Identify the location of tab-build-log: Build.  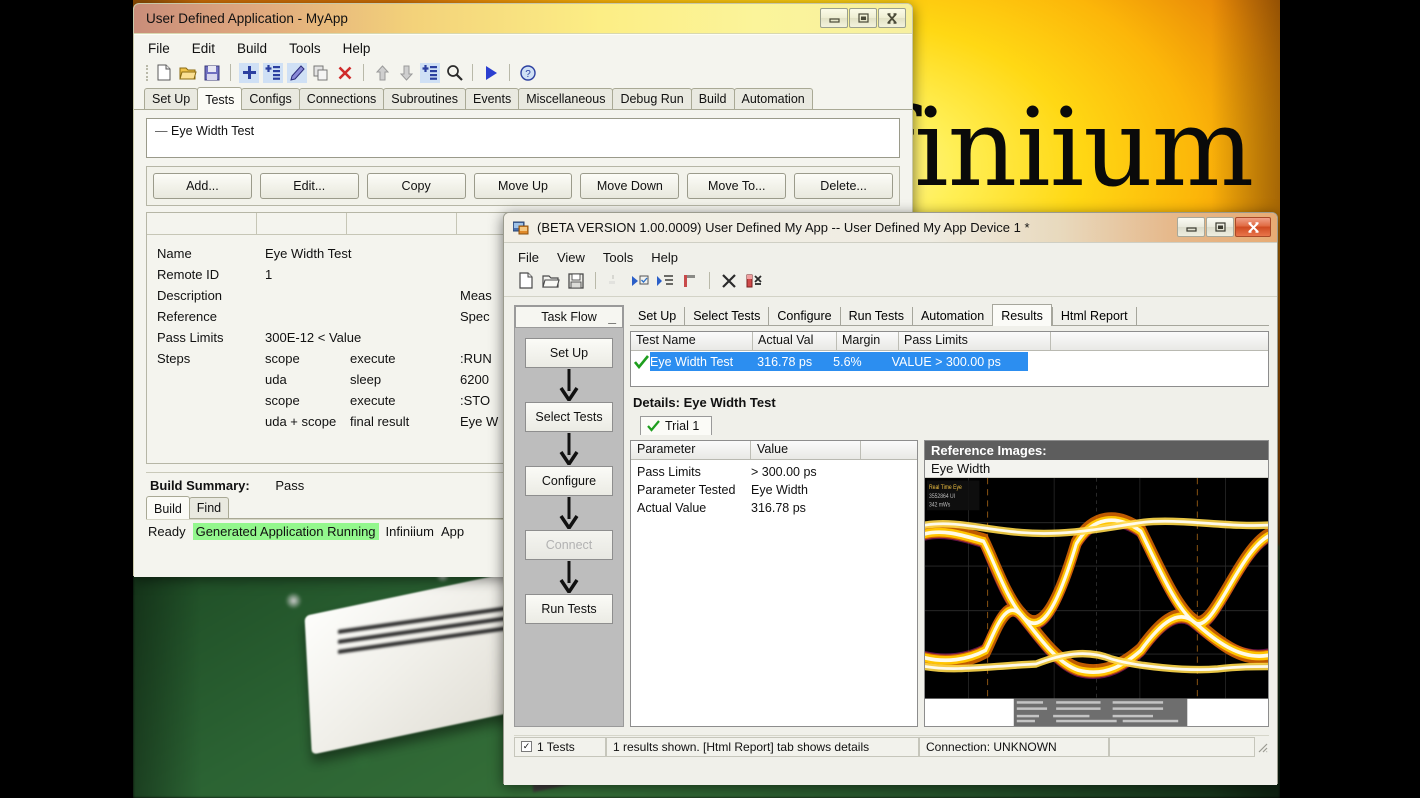
(168, 507).